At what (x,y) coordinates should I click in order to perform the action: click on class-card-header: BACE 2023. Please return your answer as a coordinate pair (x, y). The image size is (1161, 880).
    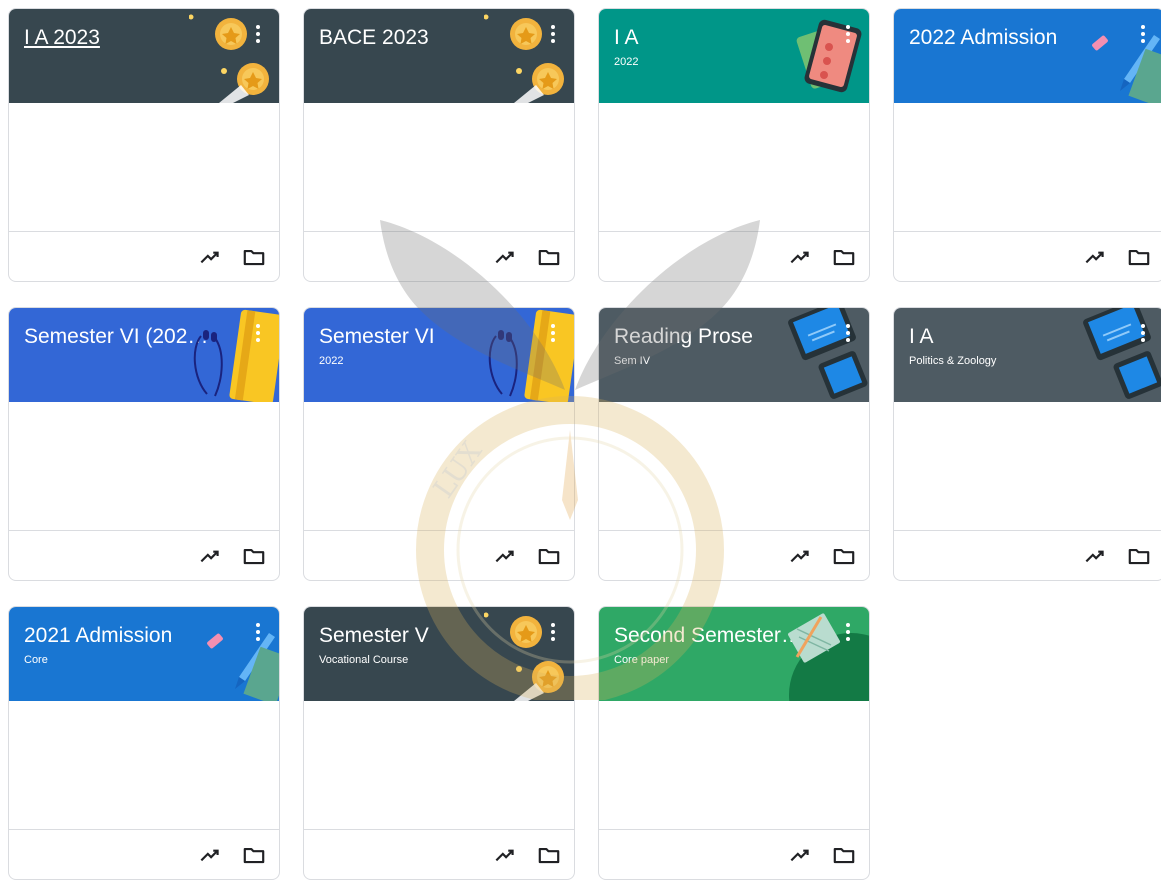
    Looking at the image, I should click on (439, 56).